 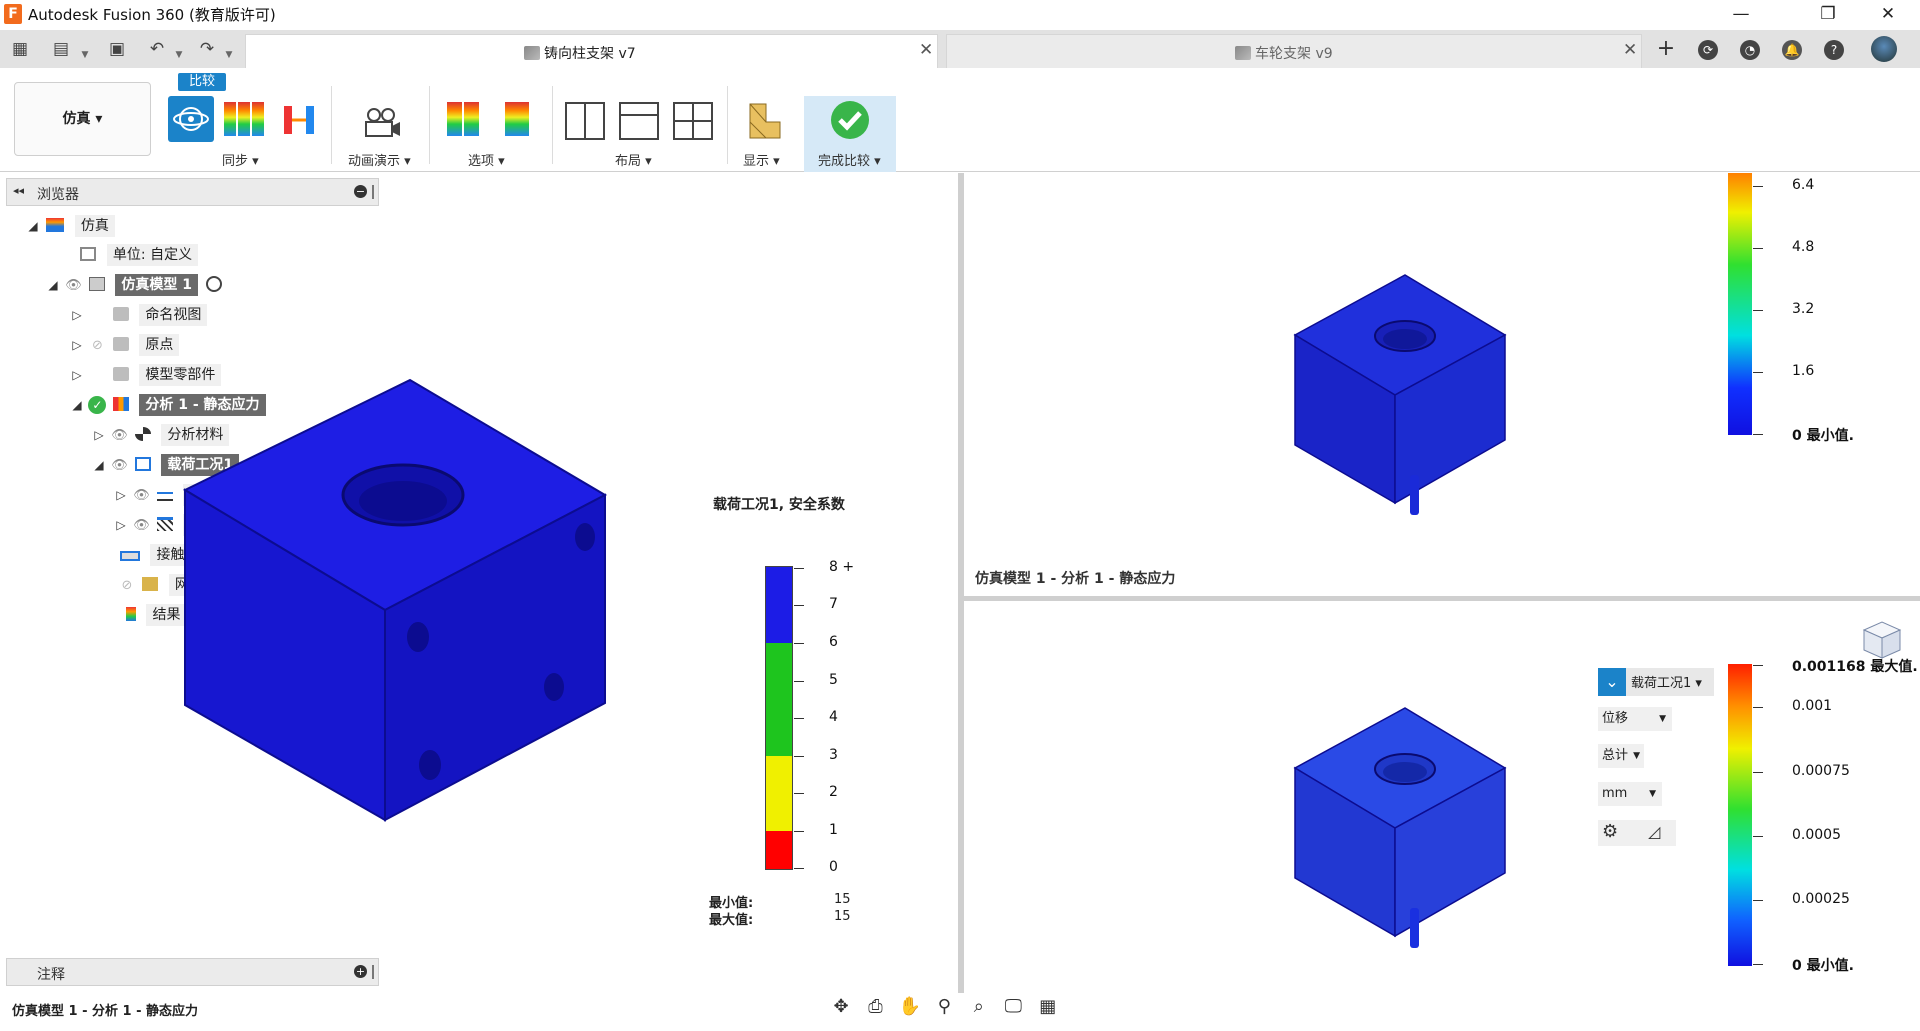 What do you see at coordinates (244, 119) in the screenshot?
I see `sync-results-button` at bounding box center [244, 119].